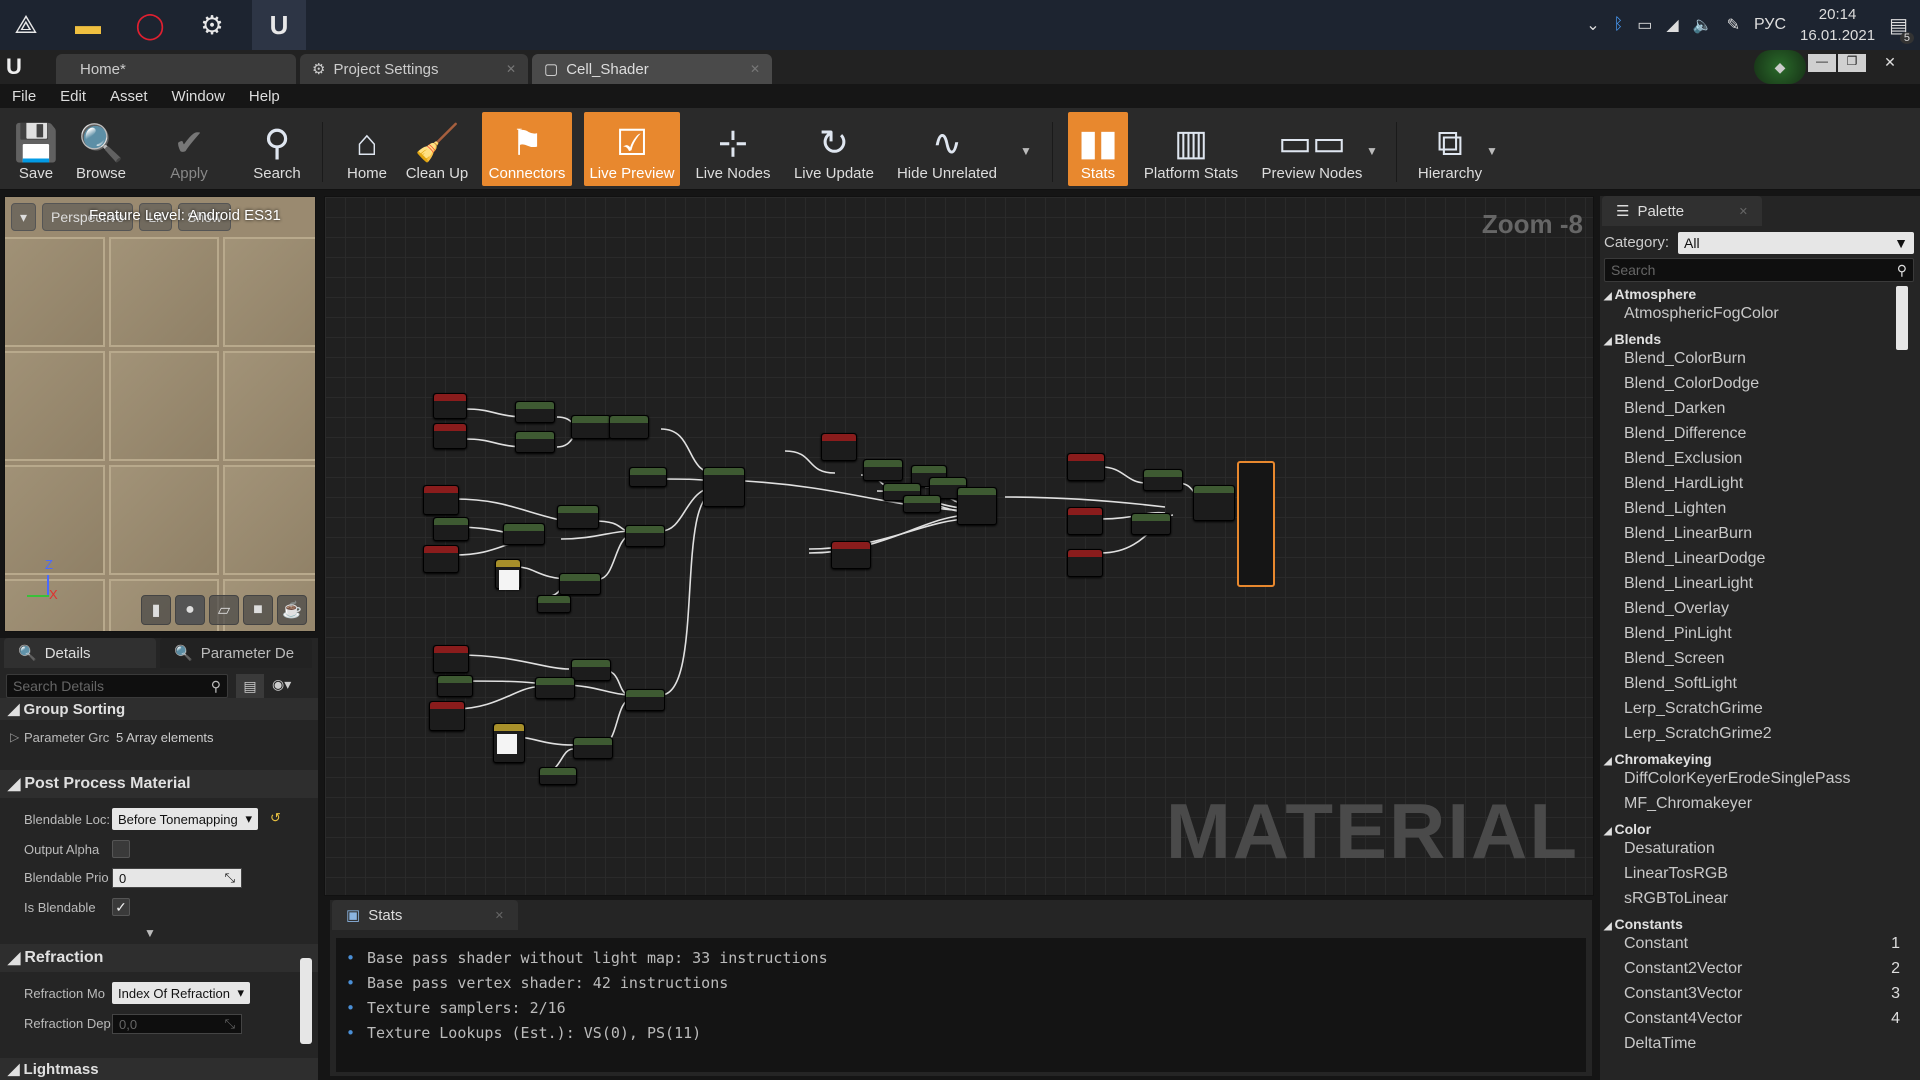  Describe the element at coordinates (1592, 25) in the screenshot. I see `chevron-up-icon: ⌄` at that location.